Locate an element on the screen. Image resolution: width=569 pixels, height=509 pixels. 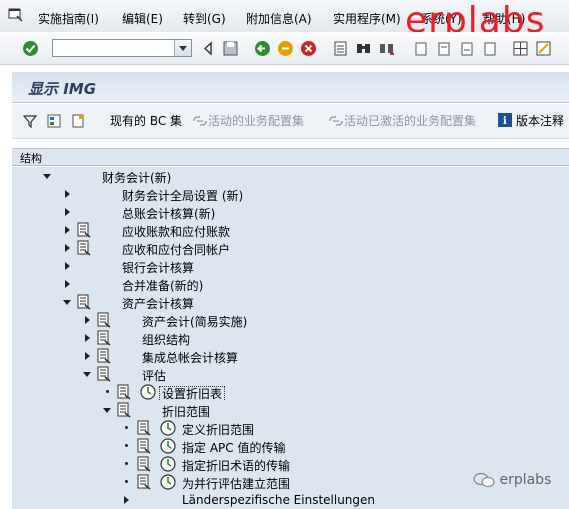
tree-row: 财务会计(新) is located at coordinates (290, 176).